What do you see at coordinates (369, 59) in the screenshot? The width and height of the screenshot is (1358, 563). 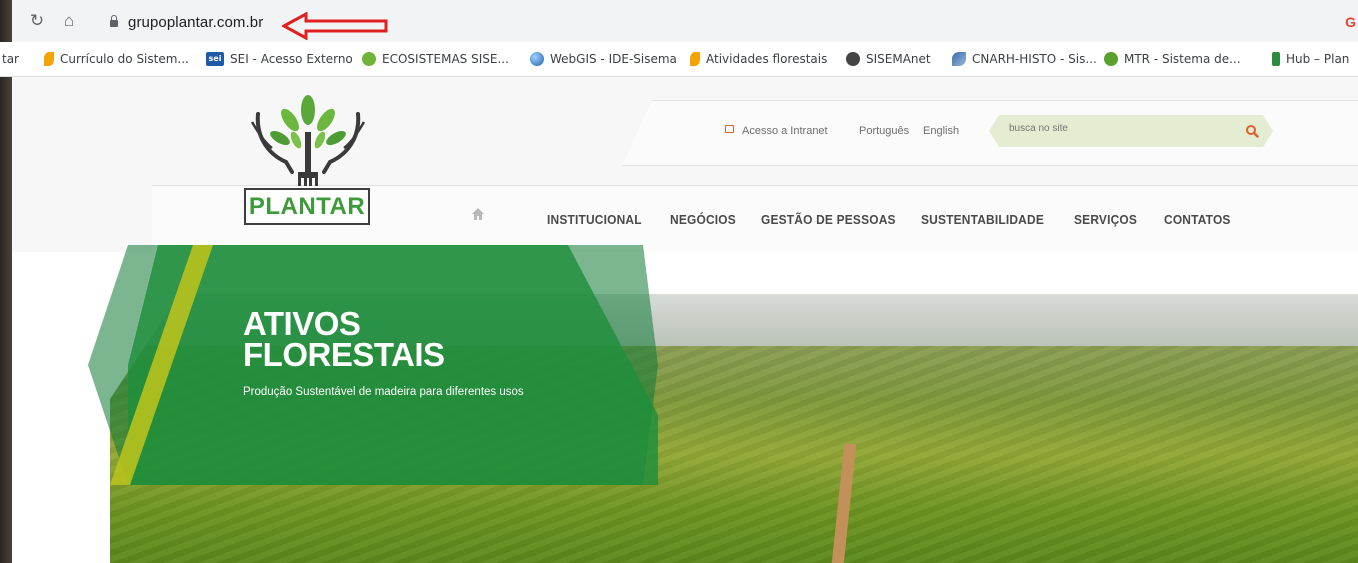 I see `eco-icon` at bounding box center [369, 59].